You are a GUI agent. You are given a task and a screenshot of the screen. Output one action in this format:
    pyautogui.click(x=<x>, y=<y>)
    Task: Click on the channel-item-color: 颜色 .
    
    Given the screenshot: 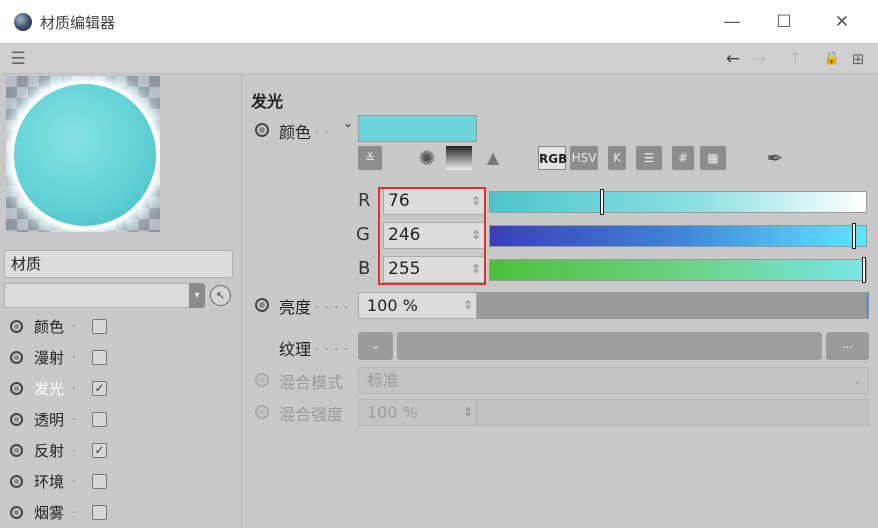 What is the action you would take?
    pyautogui.click(x=118, y=327)
    